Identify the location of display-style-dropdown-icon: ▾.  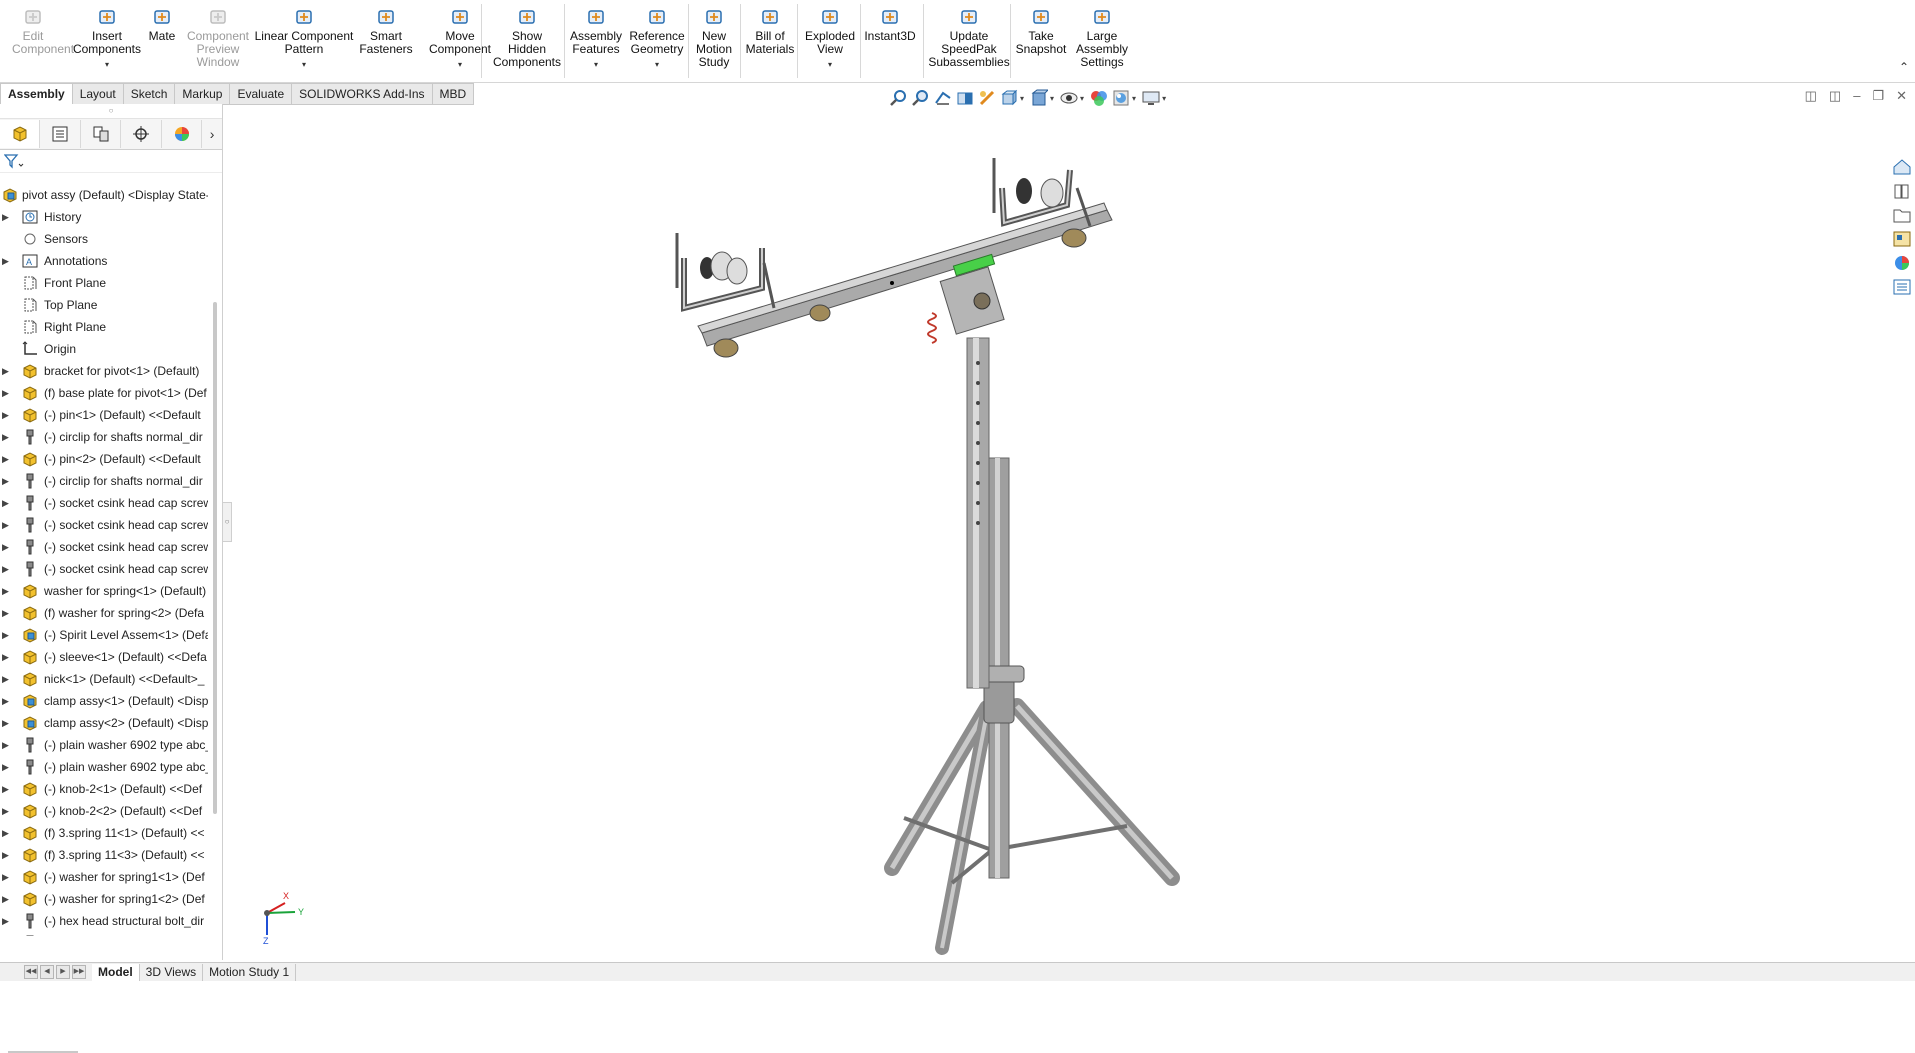
(1052, 98).